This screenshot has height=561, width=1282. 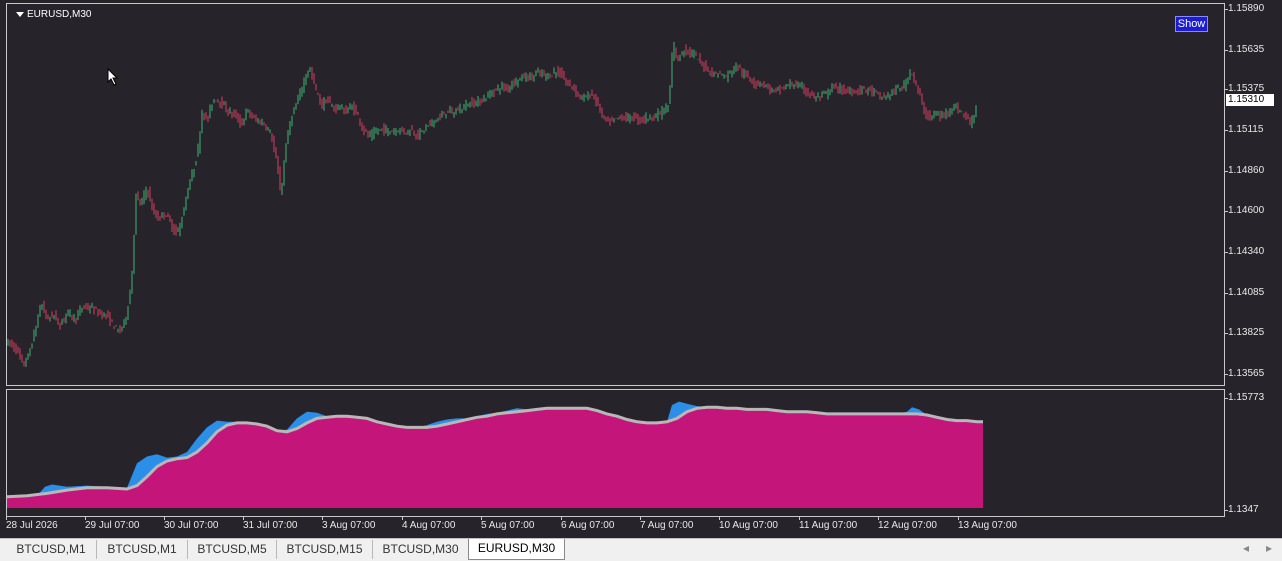 I want to click on tab-btcusd-m15: BTCUSD,M15, so click(x=325, y=549).